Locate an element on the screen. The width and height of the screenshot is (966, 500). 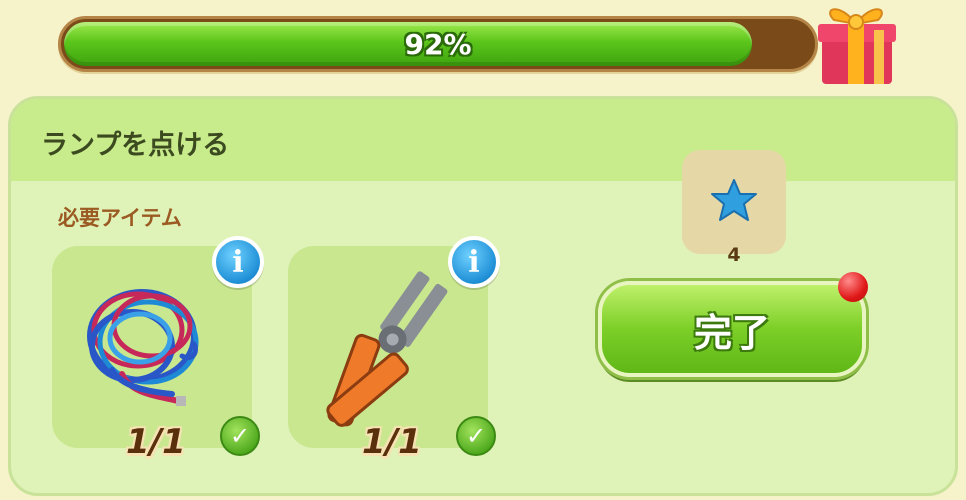
notification-dot is located at coordinates (853, 287).